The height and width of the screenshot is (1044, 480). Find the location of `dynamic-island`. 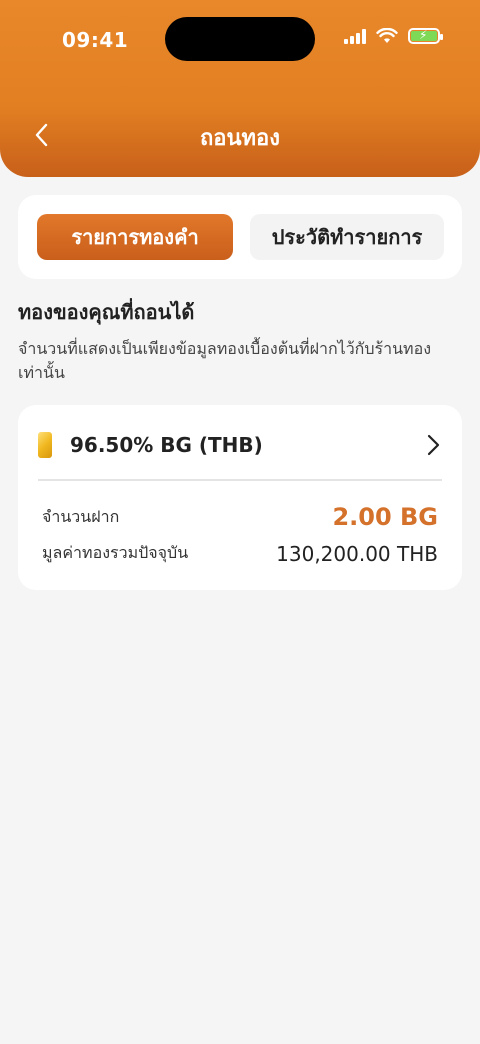

dynamic-island is located at coordinates (240, 39).